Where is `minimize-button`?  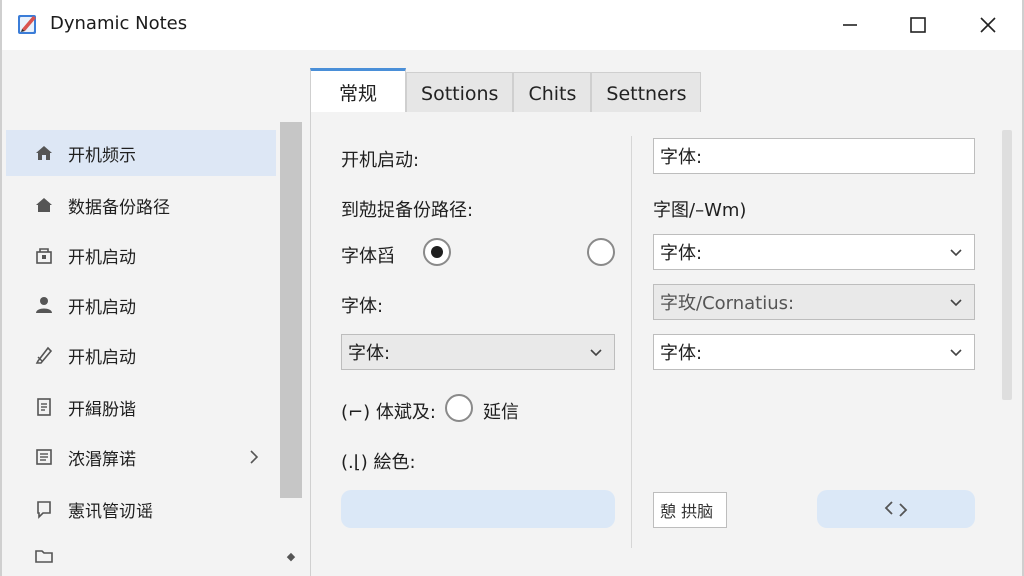 minimize-button is located at coordinates (850, 25).